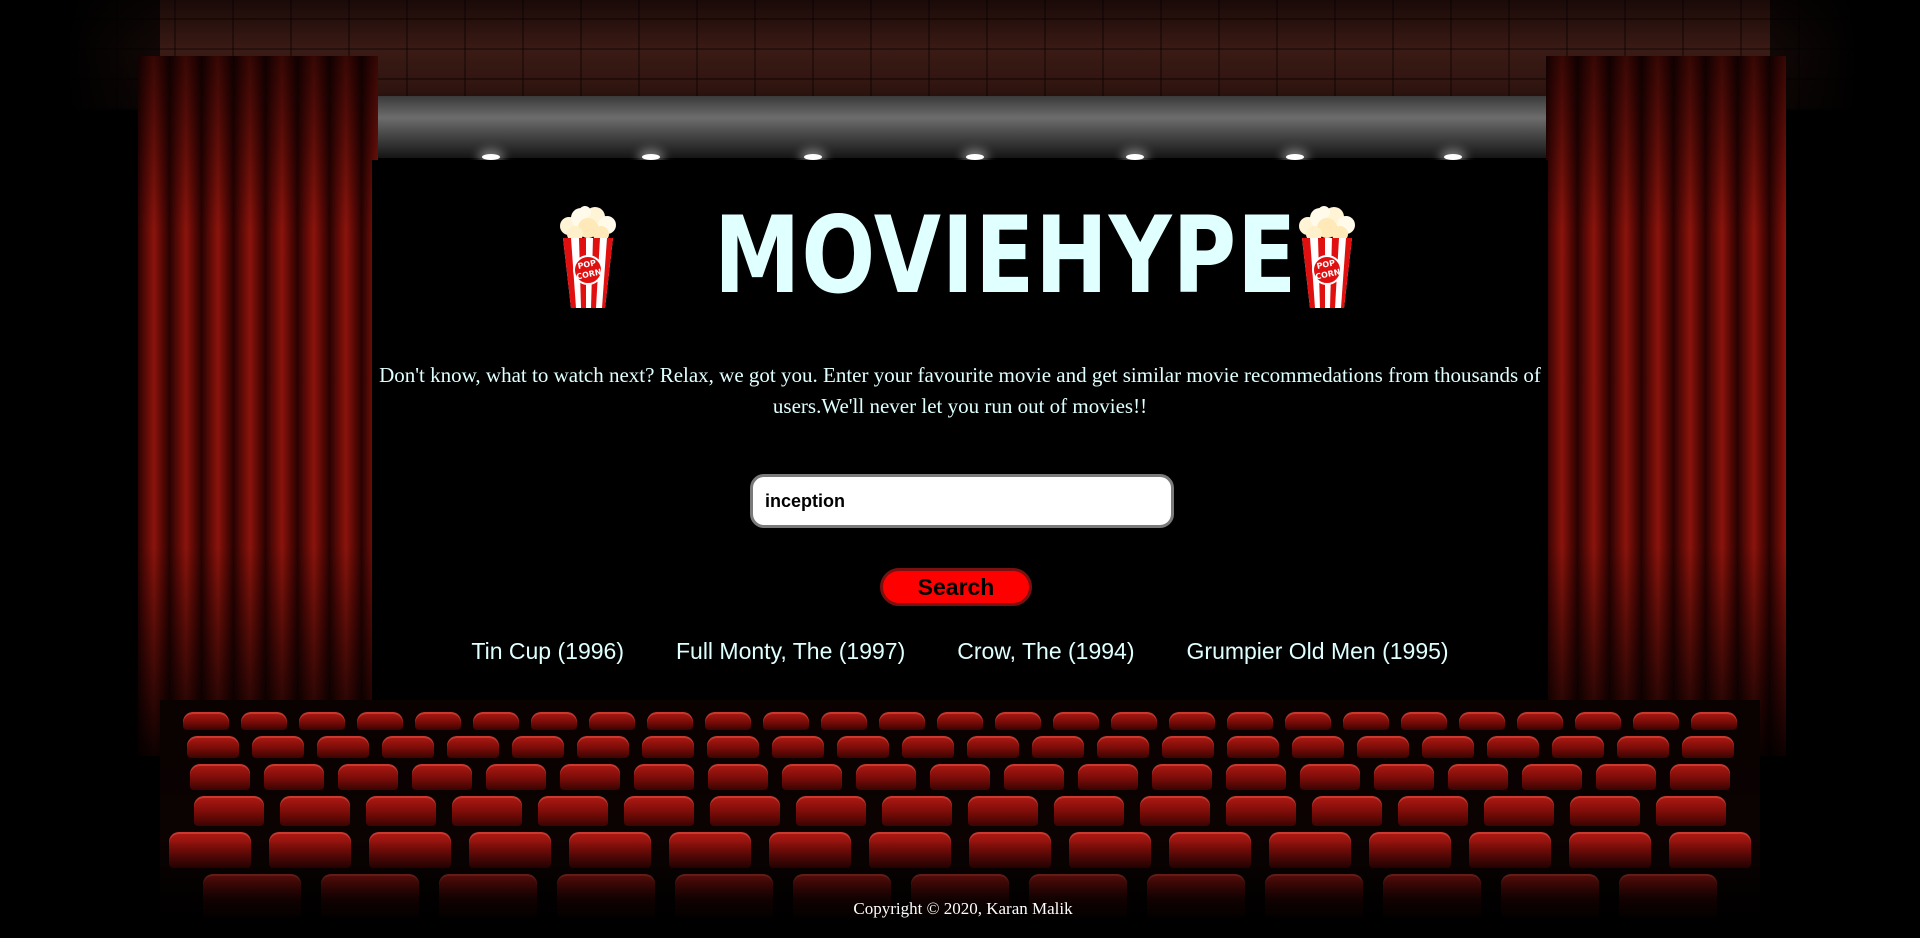 Image resolution: width=1920 pixels, height=938 pixels. I want to click on curtain-valance, so click(960, 127).